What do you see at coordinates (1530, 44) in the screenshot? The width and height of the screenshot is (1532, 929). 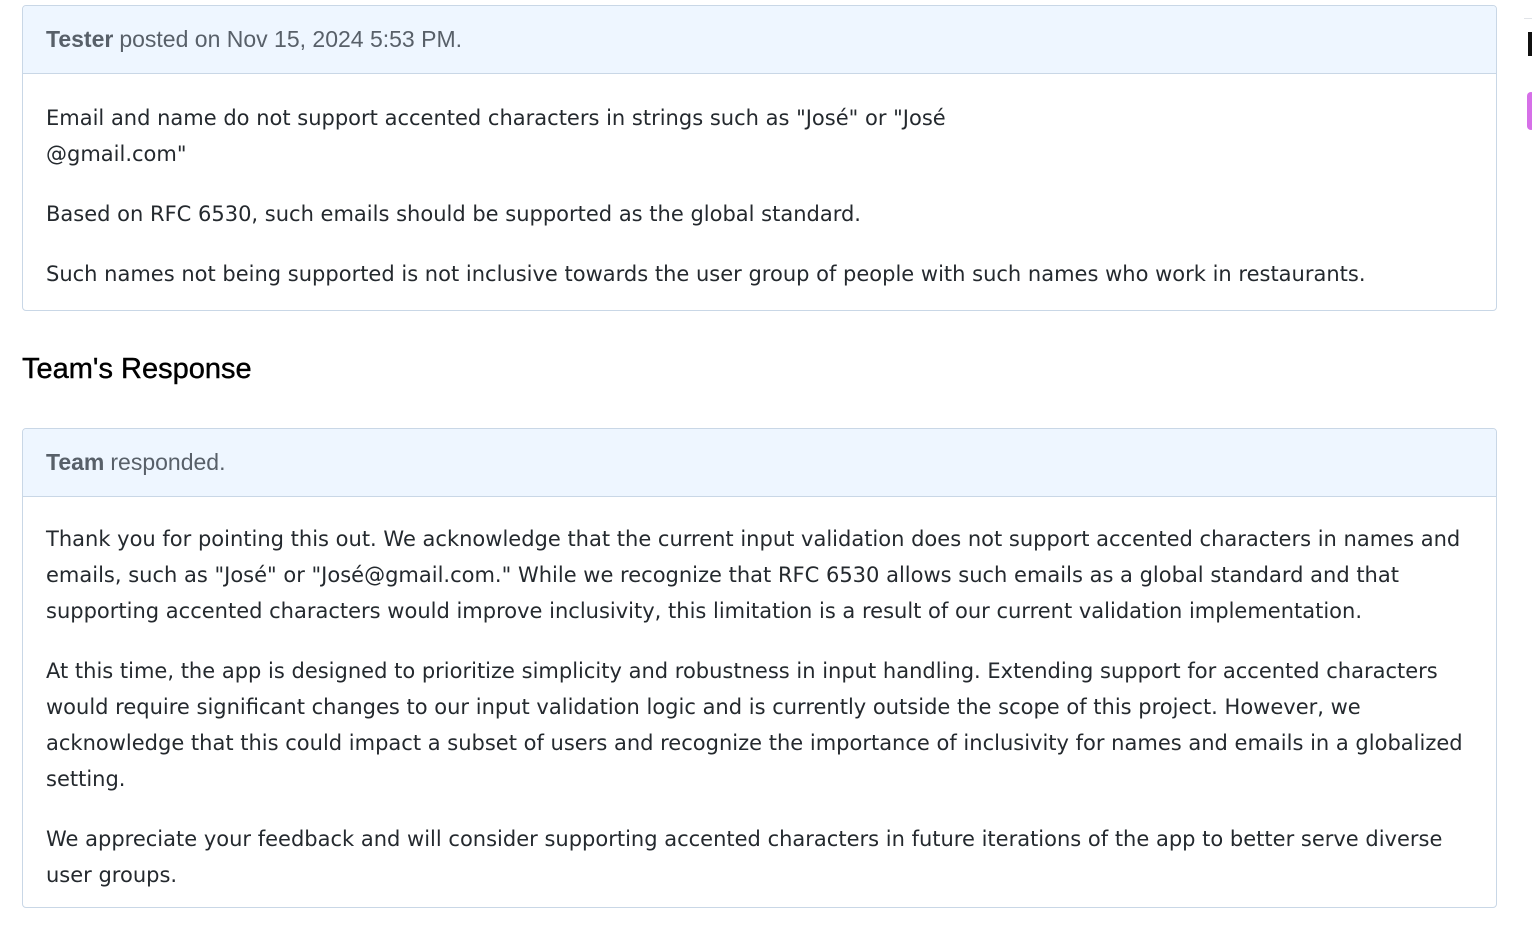 I see `sidebar-heading-fragment` at bounding box center [1530, 44].